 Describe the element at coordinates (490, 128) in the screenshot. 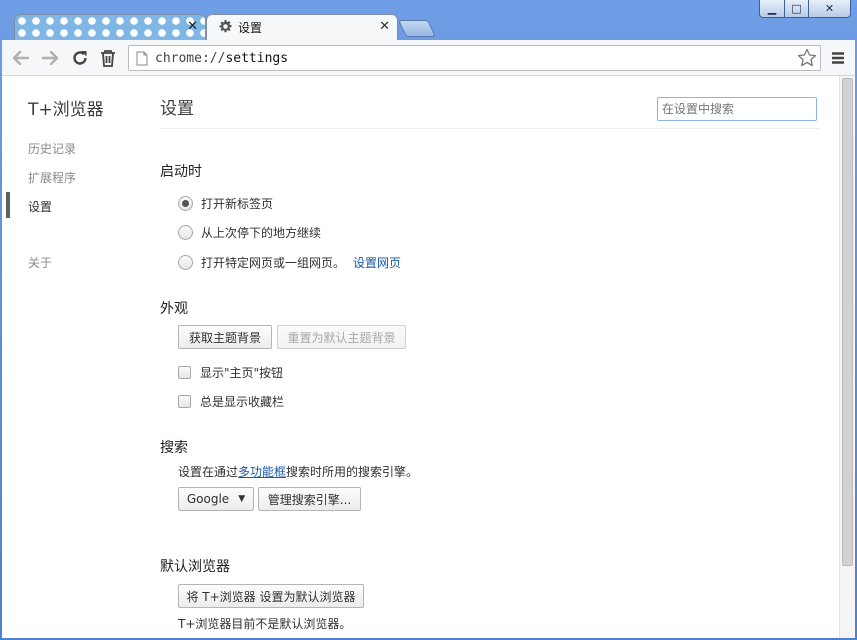

I see `header-divider` at that location.